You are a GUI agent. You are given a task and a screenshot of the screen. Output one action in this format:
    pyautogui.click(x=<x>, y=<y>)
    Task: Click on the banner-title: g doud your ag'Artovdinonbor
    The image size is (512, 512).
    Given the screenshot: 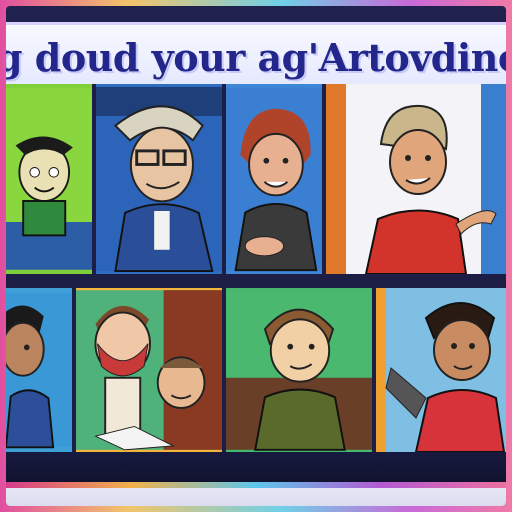 What is the action you would take?
    pyautogui.click(x=256, y=57)
    